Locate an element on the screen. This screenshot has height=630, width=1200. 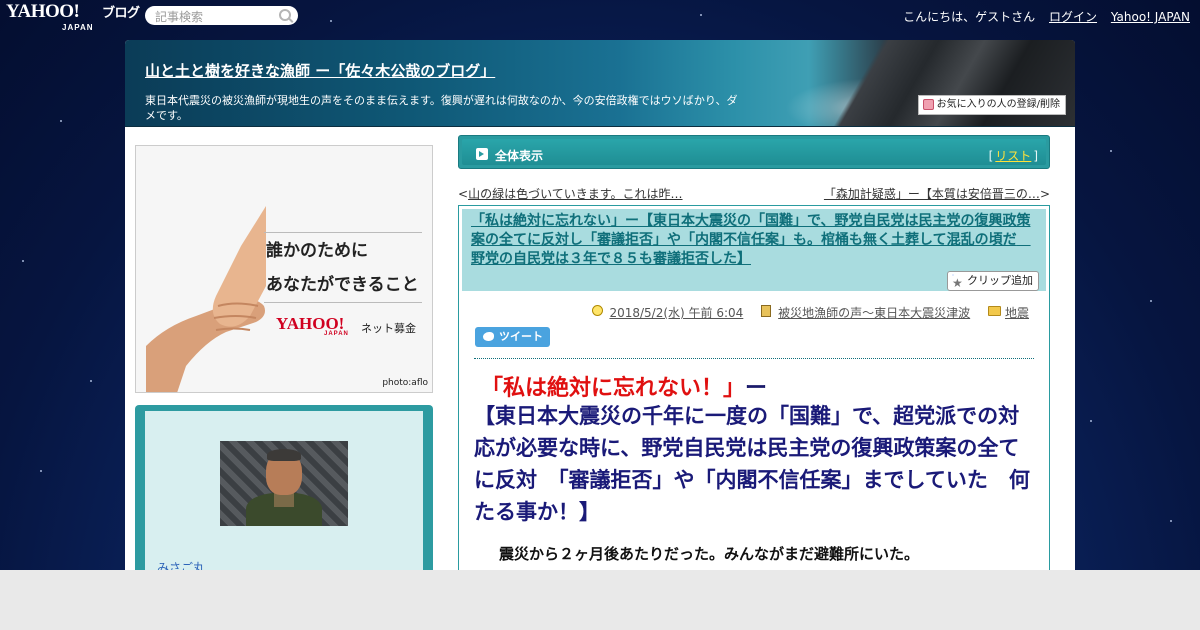
ad-brand-sub: JAPAN is located at coordinates (336, 334).